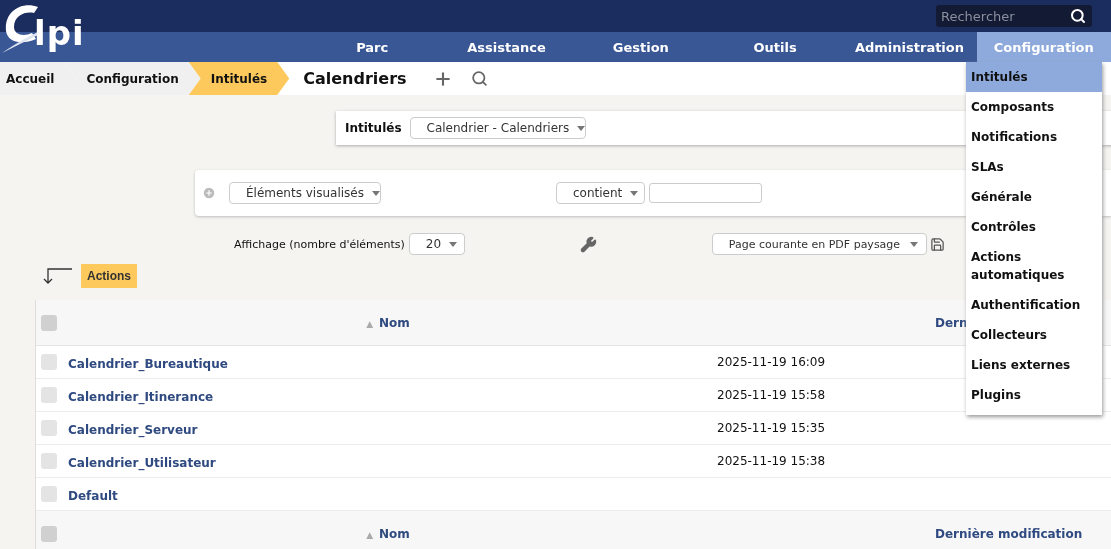  I want to click on name-link: Calendrier_Utilisateur, so click(142, 462).